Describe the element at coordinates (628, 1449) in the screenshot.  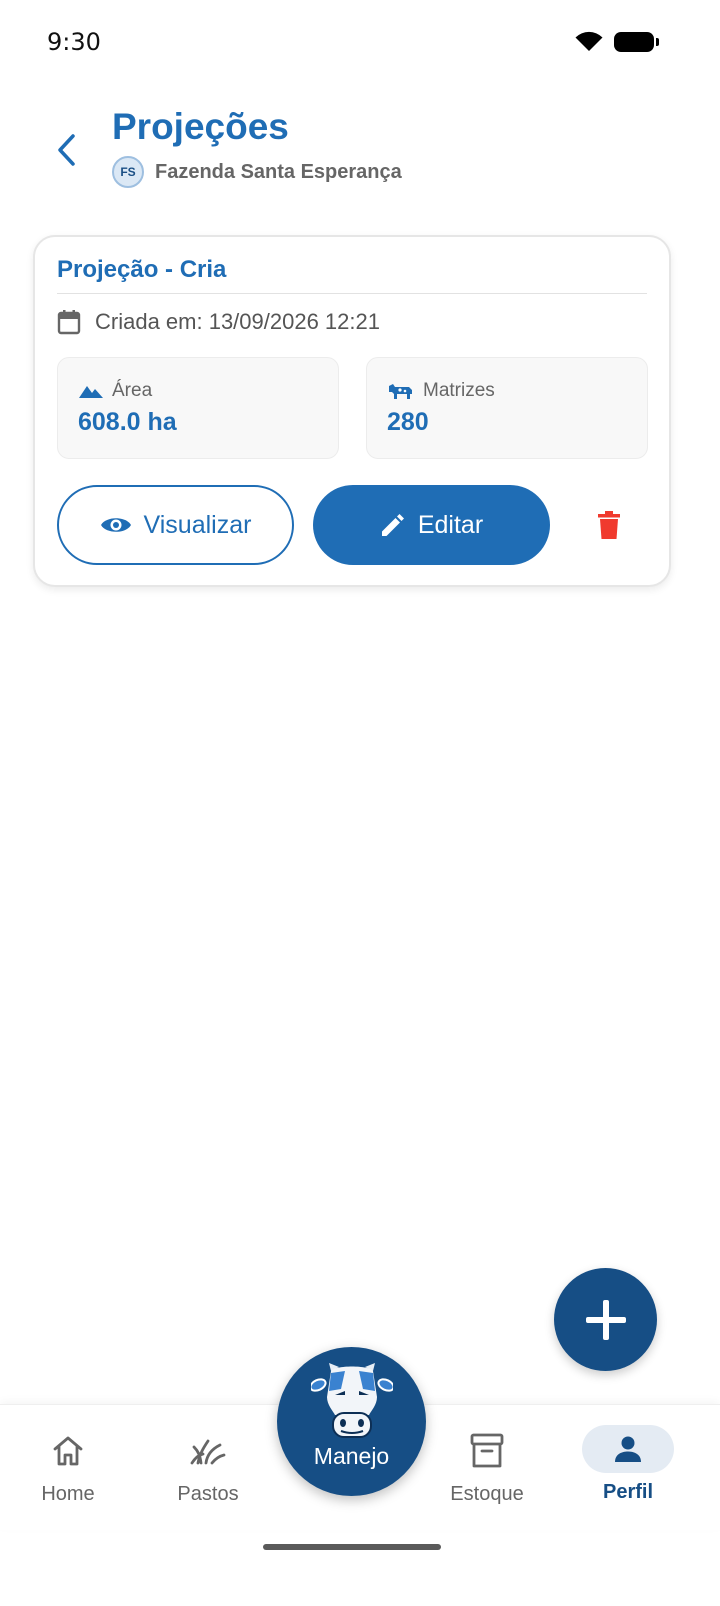
I see `person-icon` at that location.